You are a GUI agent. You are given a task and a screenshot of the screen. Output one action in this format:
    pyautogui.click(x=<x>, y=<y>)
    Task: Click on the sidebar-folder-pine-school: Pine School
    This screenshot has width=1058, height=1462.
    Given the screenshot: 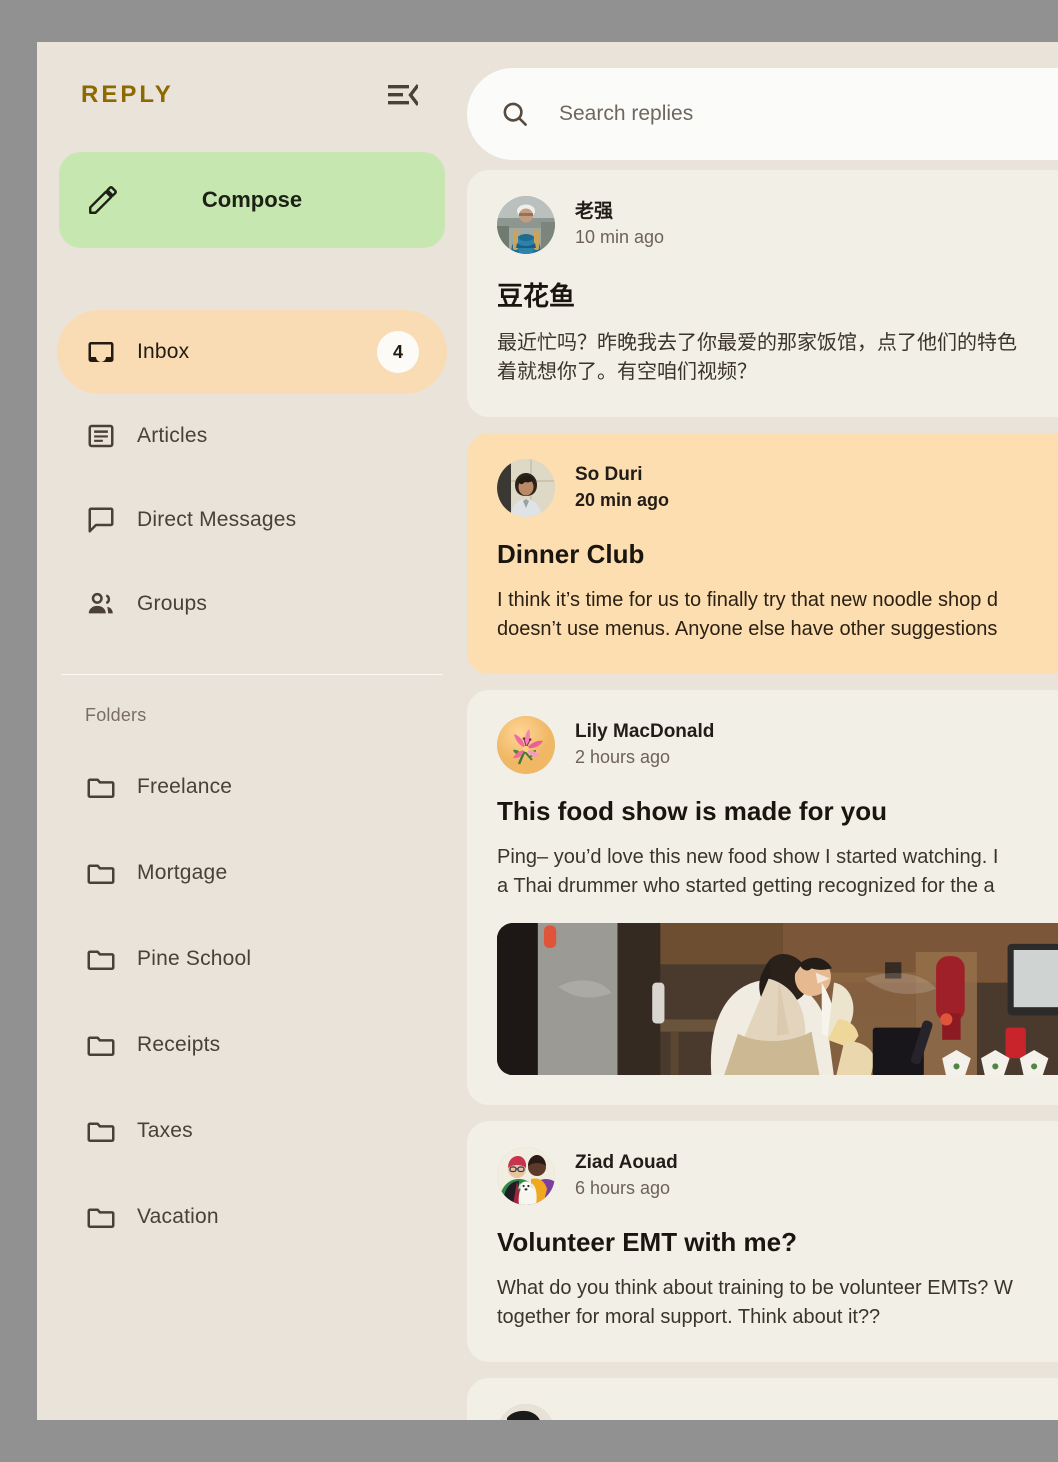 What is the action you would take?
    pyautogui.click(x=252, y=959)
    